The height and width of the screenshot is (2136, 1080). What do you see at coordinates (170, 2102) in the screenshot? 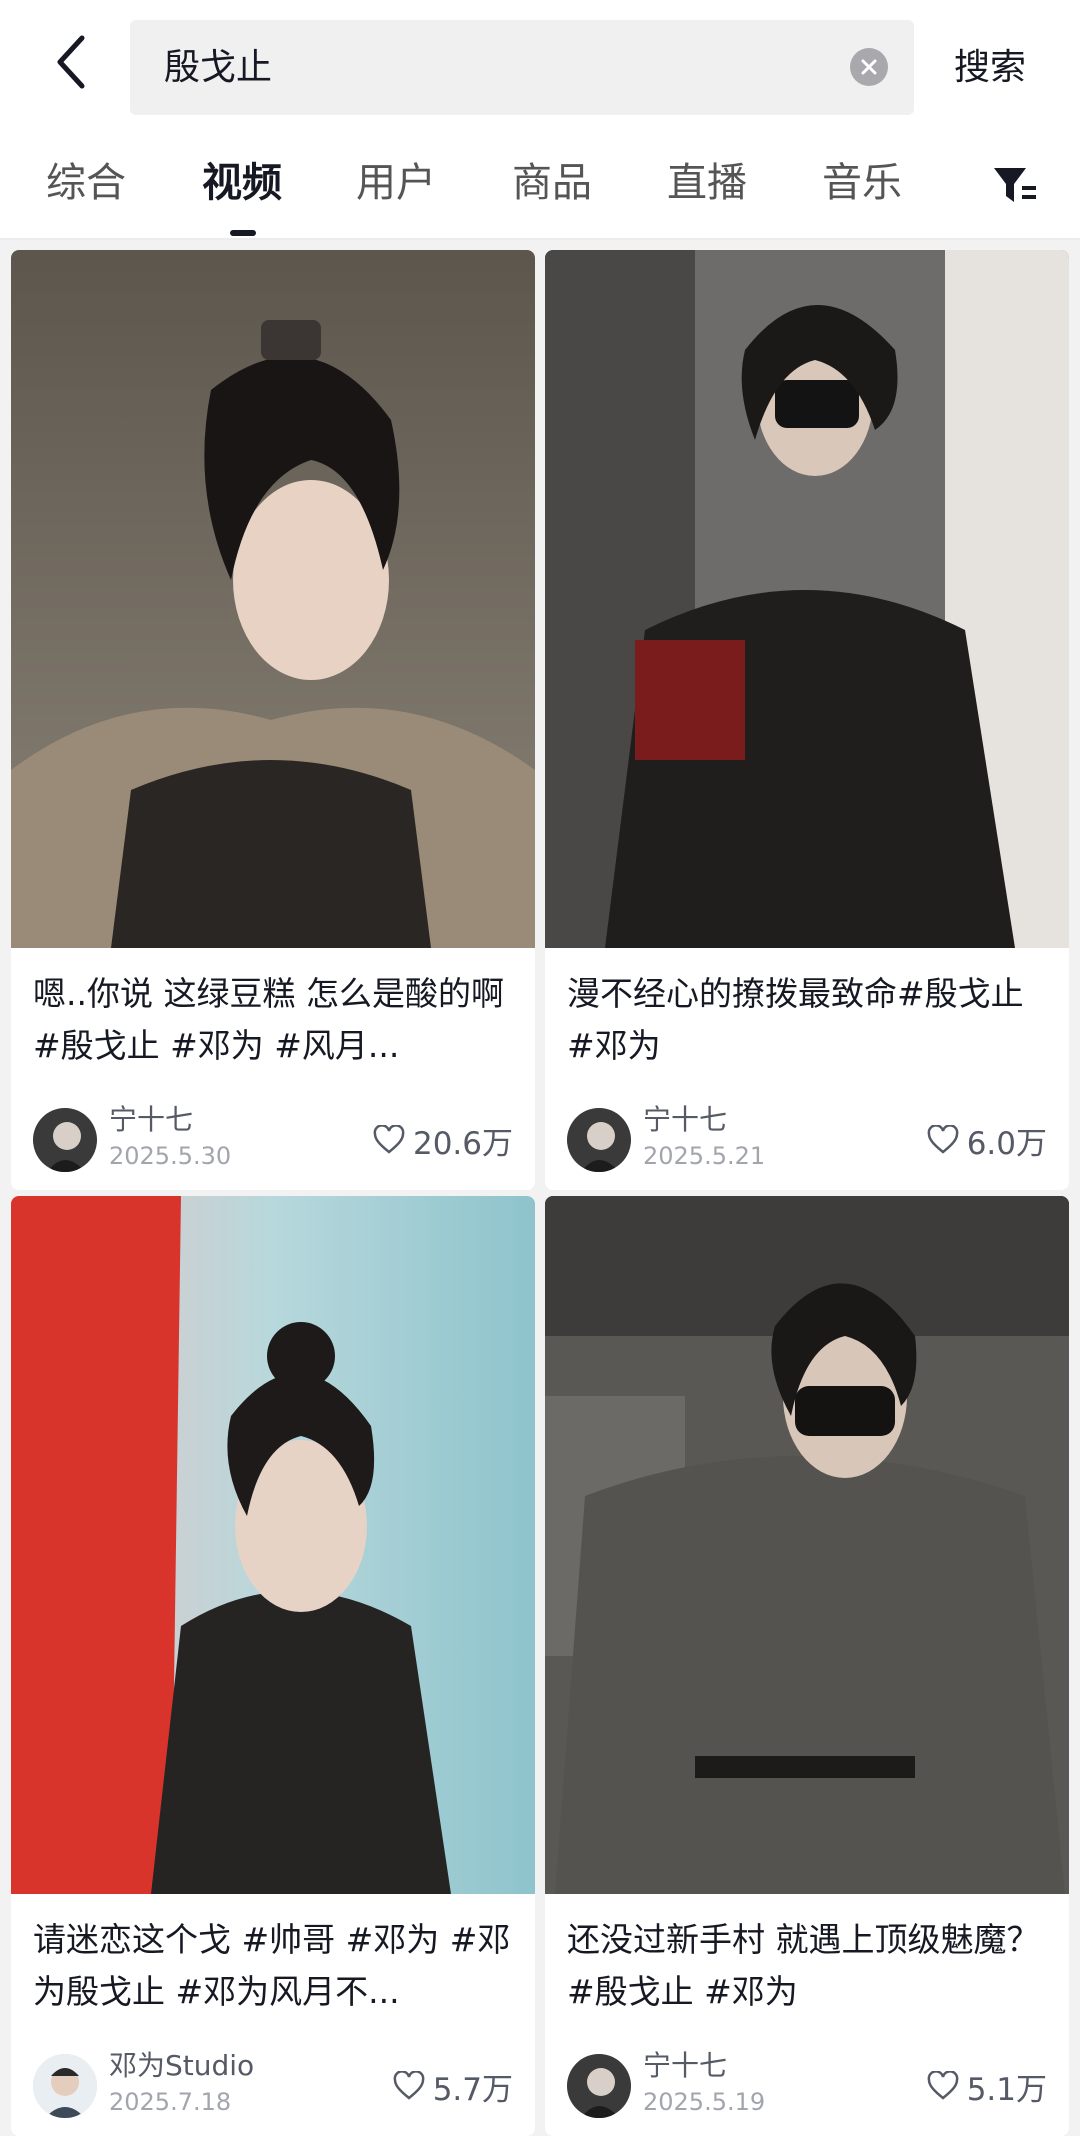
I see `post-date: 2025.7.18` at bounding box center [170, 2102].